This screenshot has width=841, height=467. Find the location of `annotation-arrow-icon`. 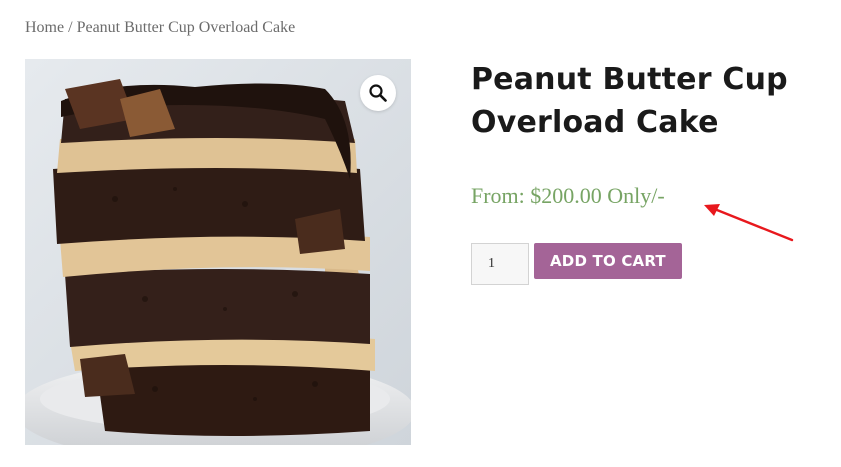

annotation-arrow-icon is located at coordinates (749, 223).